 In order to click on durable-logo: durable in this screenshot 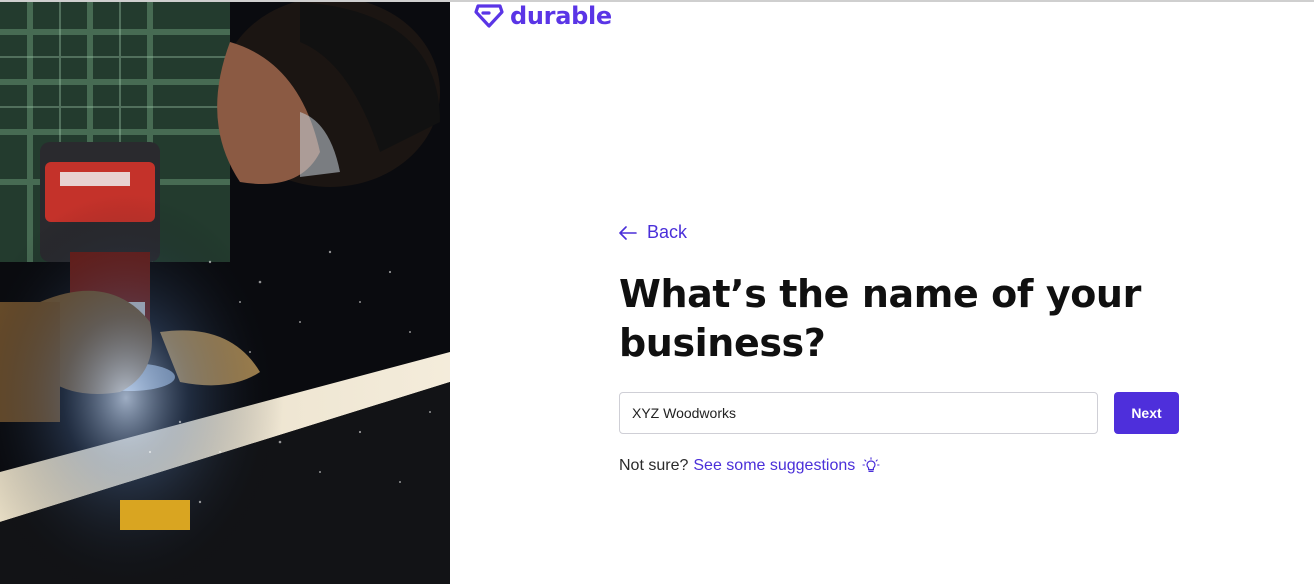, I will do `click(543, 16)`.